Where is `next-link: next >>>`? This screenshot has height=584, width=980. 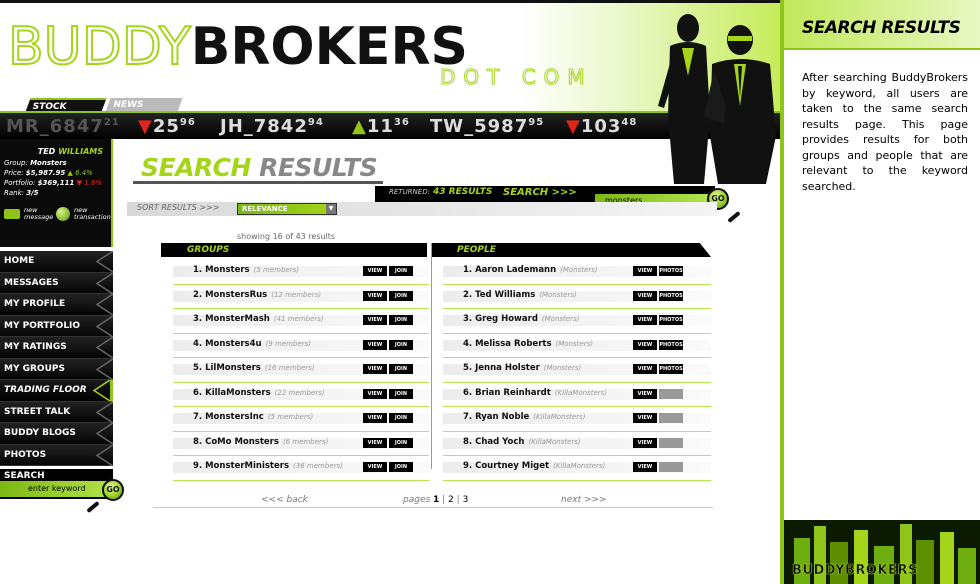
next-link: next >>> is located at coordinates (584, 500).